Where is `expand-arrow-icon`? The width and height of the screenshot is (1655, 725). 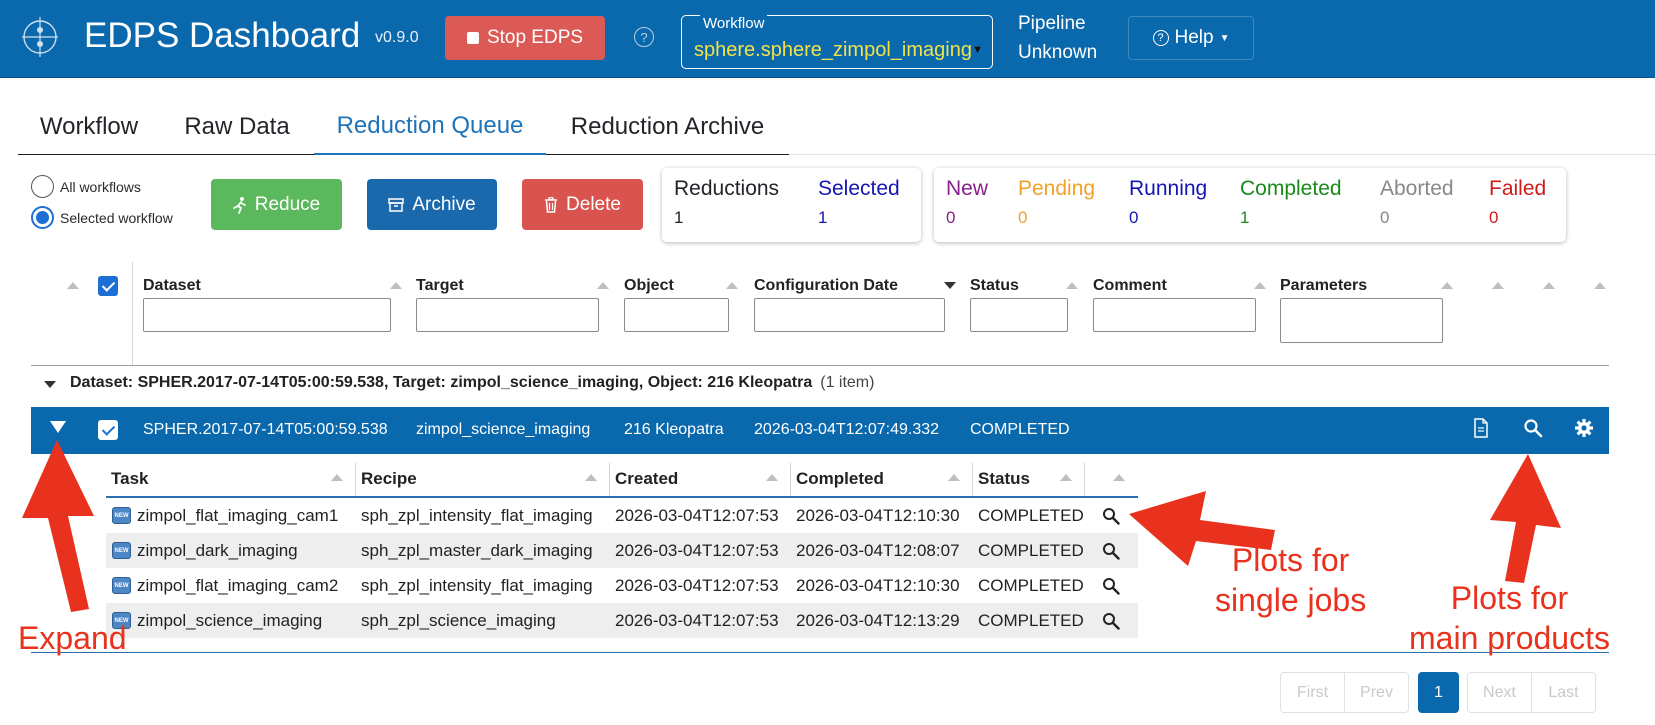
expand-arrow-icon is located at coordinates (58, 526).